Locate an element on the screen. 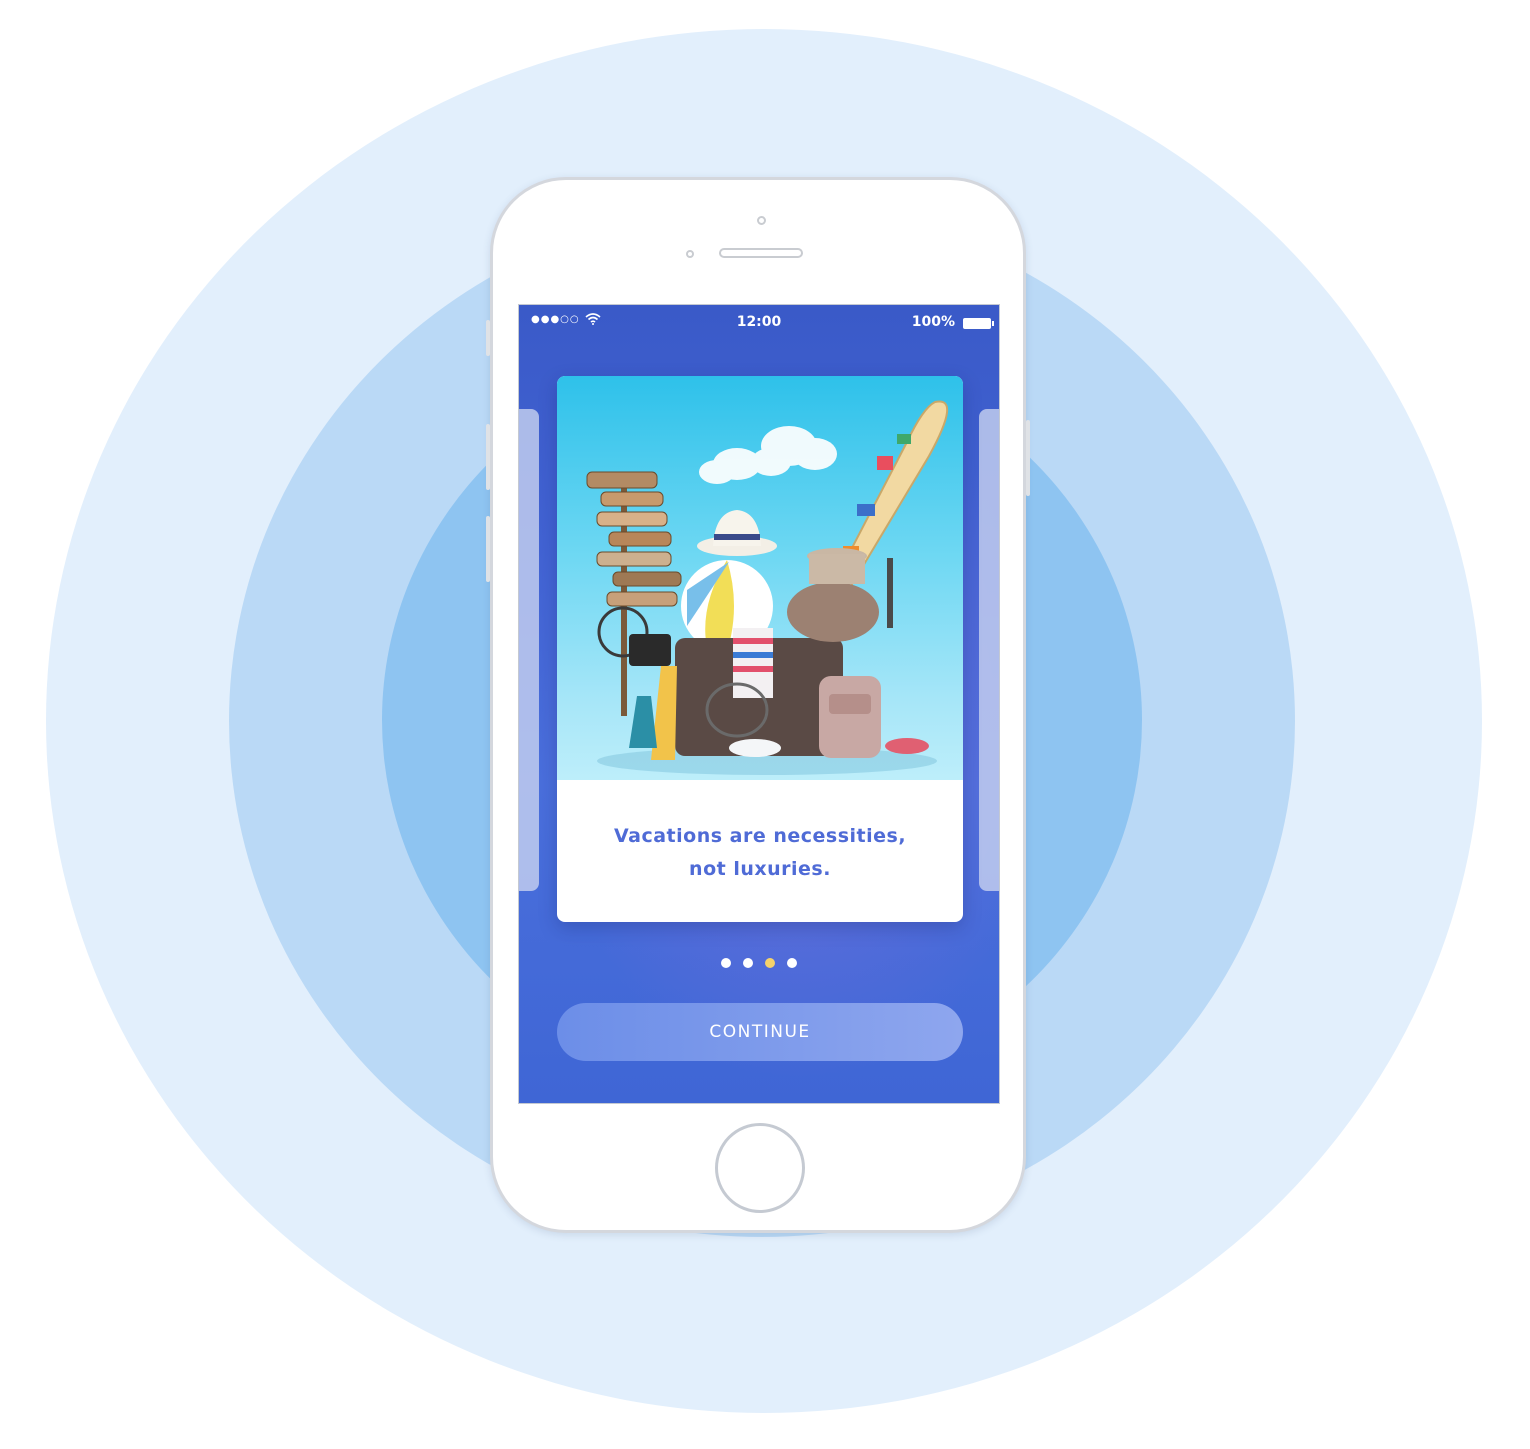  battery-percentage: 100% is located at coordinates (933, 322).